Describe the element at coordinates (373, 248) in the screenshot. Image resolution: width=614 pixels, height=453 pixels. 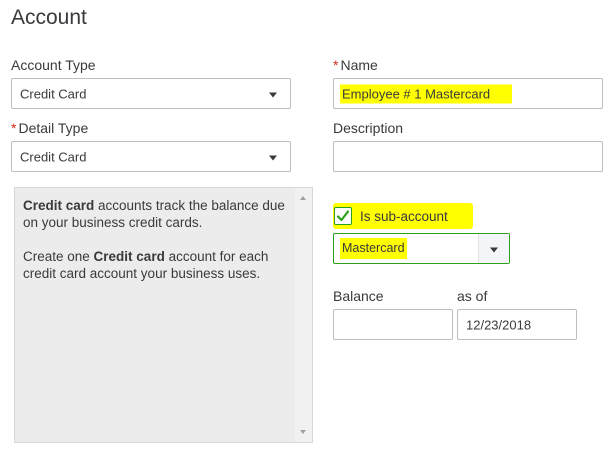
I see `parent-account-value: Mastercard` at that location.